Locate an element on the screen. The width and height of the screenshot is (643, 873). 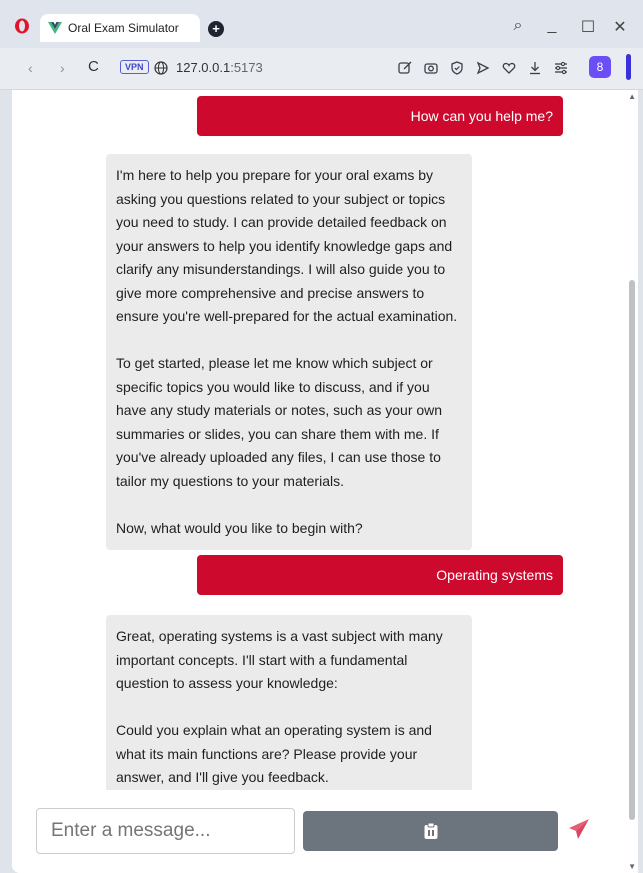
profile-avatar: 8 is located at coordinates (600, 67).